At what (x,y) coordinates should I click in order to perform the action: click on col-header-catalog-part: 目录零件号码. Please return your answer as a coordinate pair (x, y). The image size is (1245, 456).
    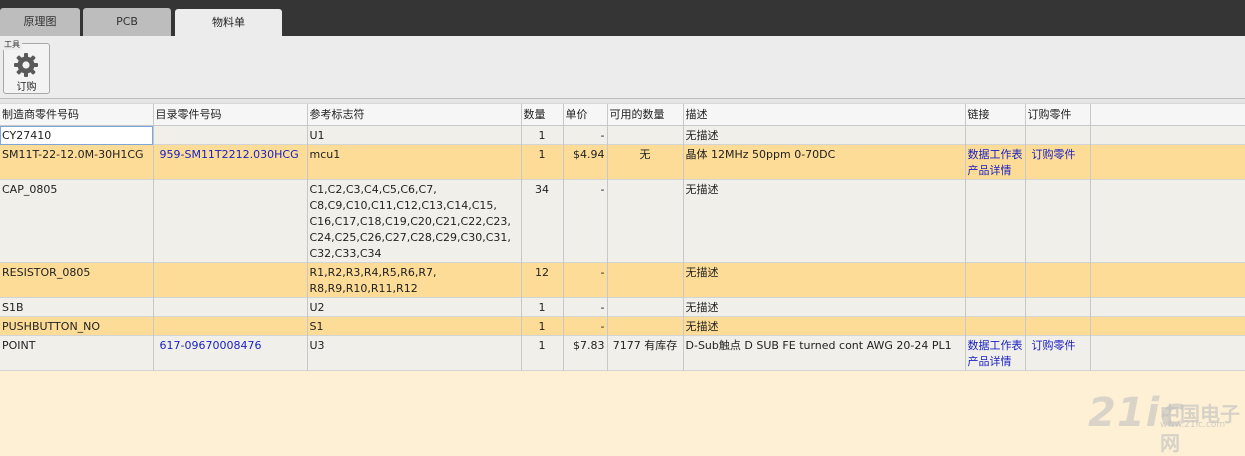
    Looking at the image, I should click on (230, 115).